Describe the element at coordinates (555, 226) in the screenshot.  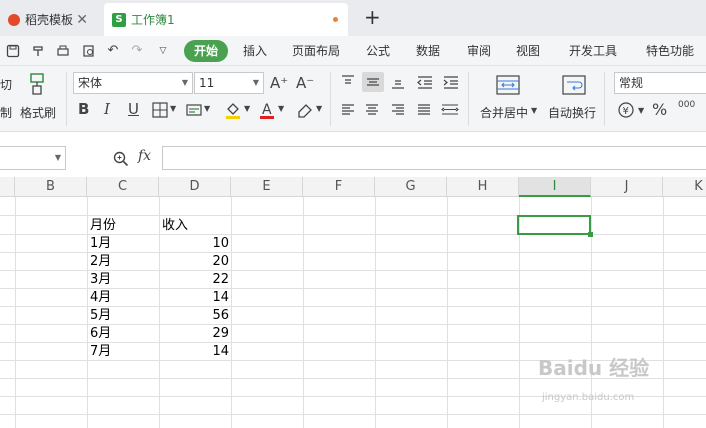
I see `active-cell-selection` at that location.